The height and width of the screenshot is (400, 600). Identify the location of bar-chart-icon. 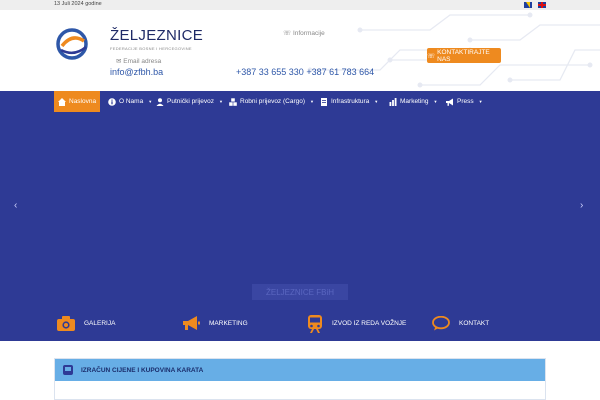
(393, 101).